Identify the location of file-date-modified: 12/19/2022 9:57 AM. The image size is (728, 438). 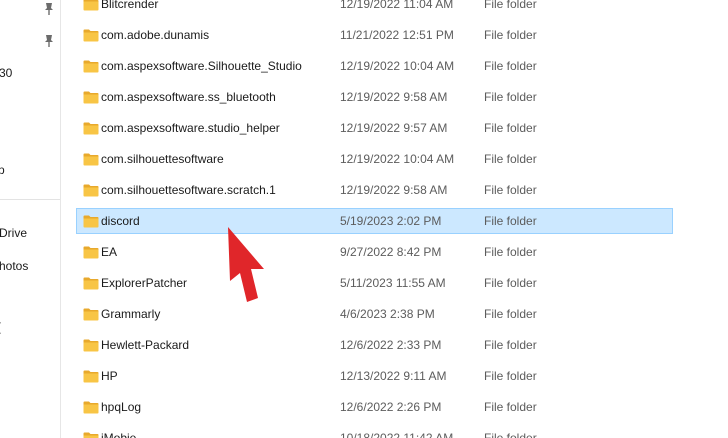
(394, 128).